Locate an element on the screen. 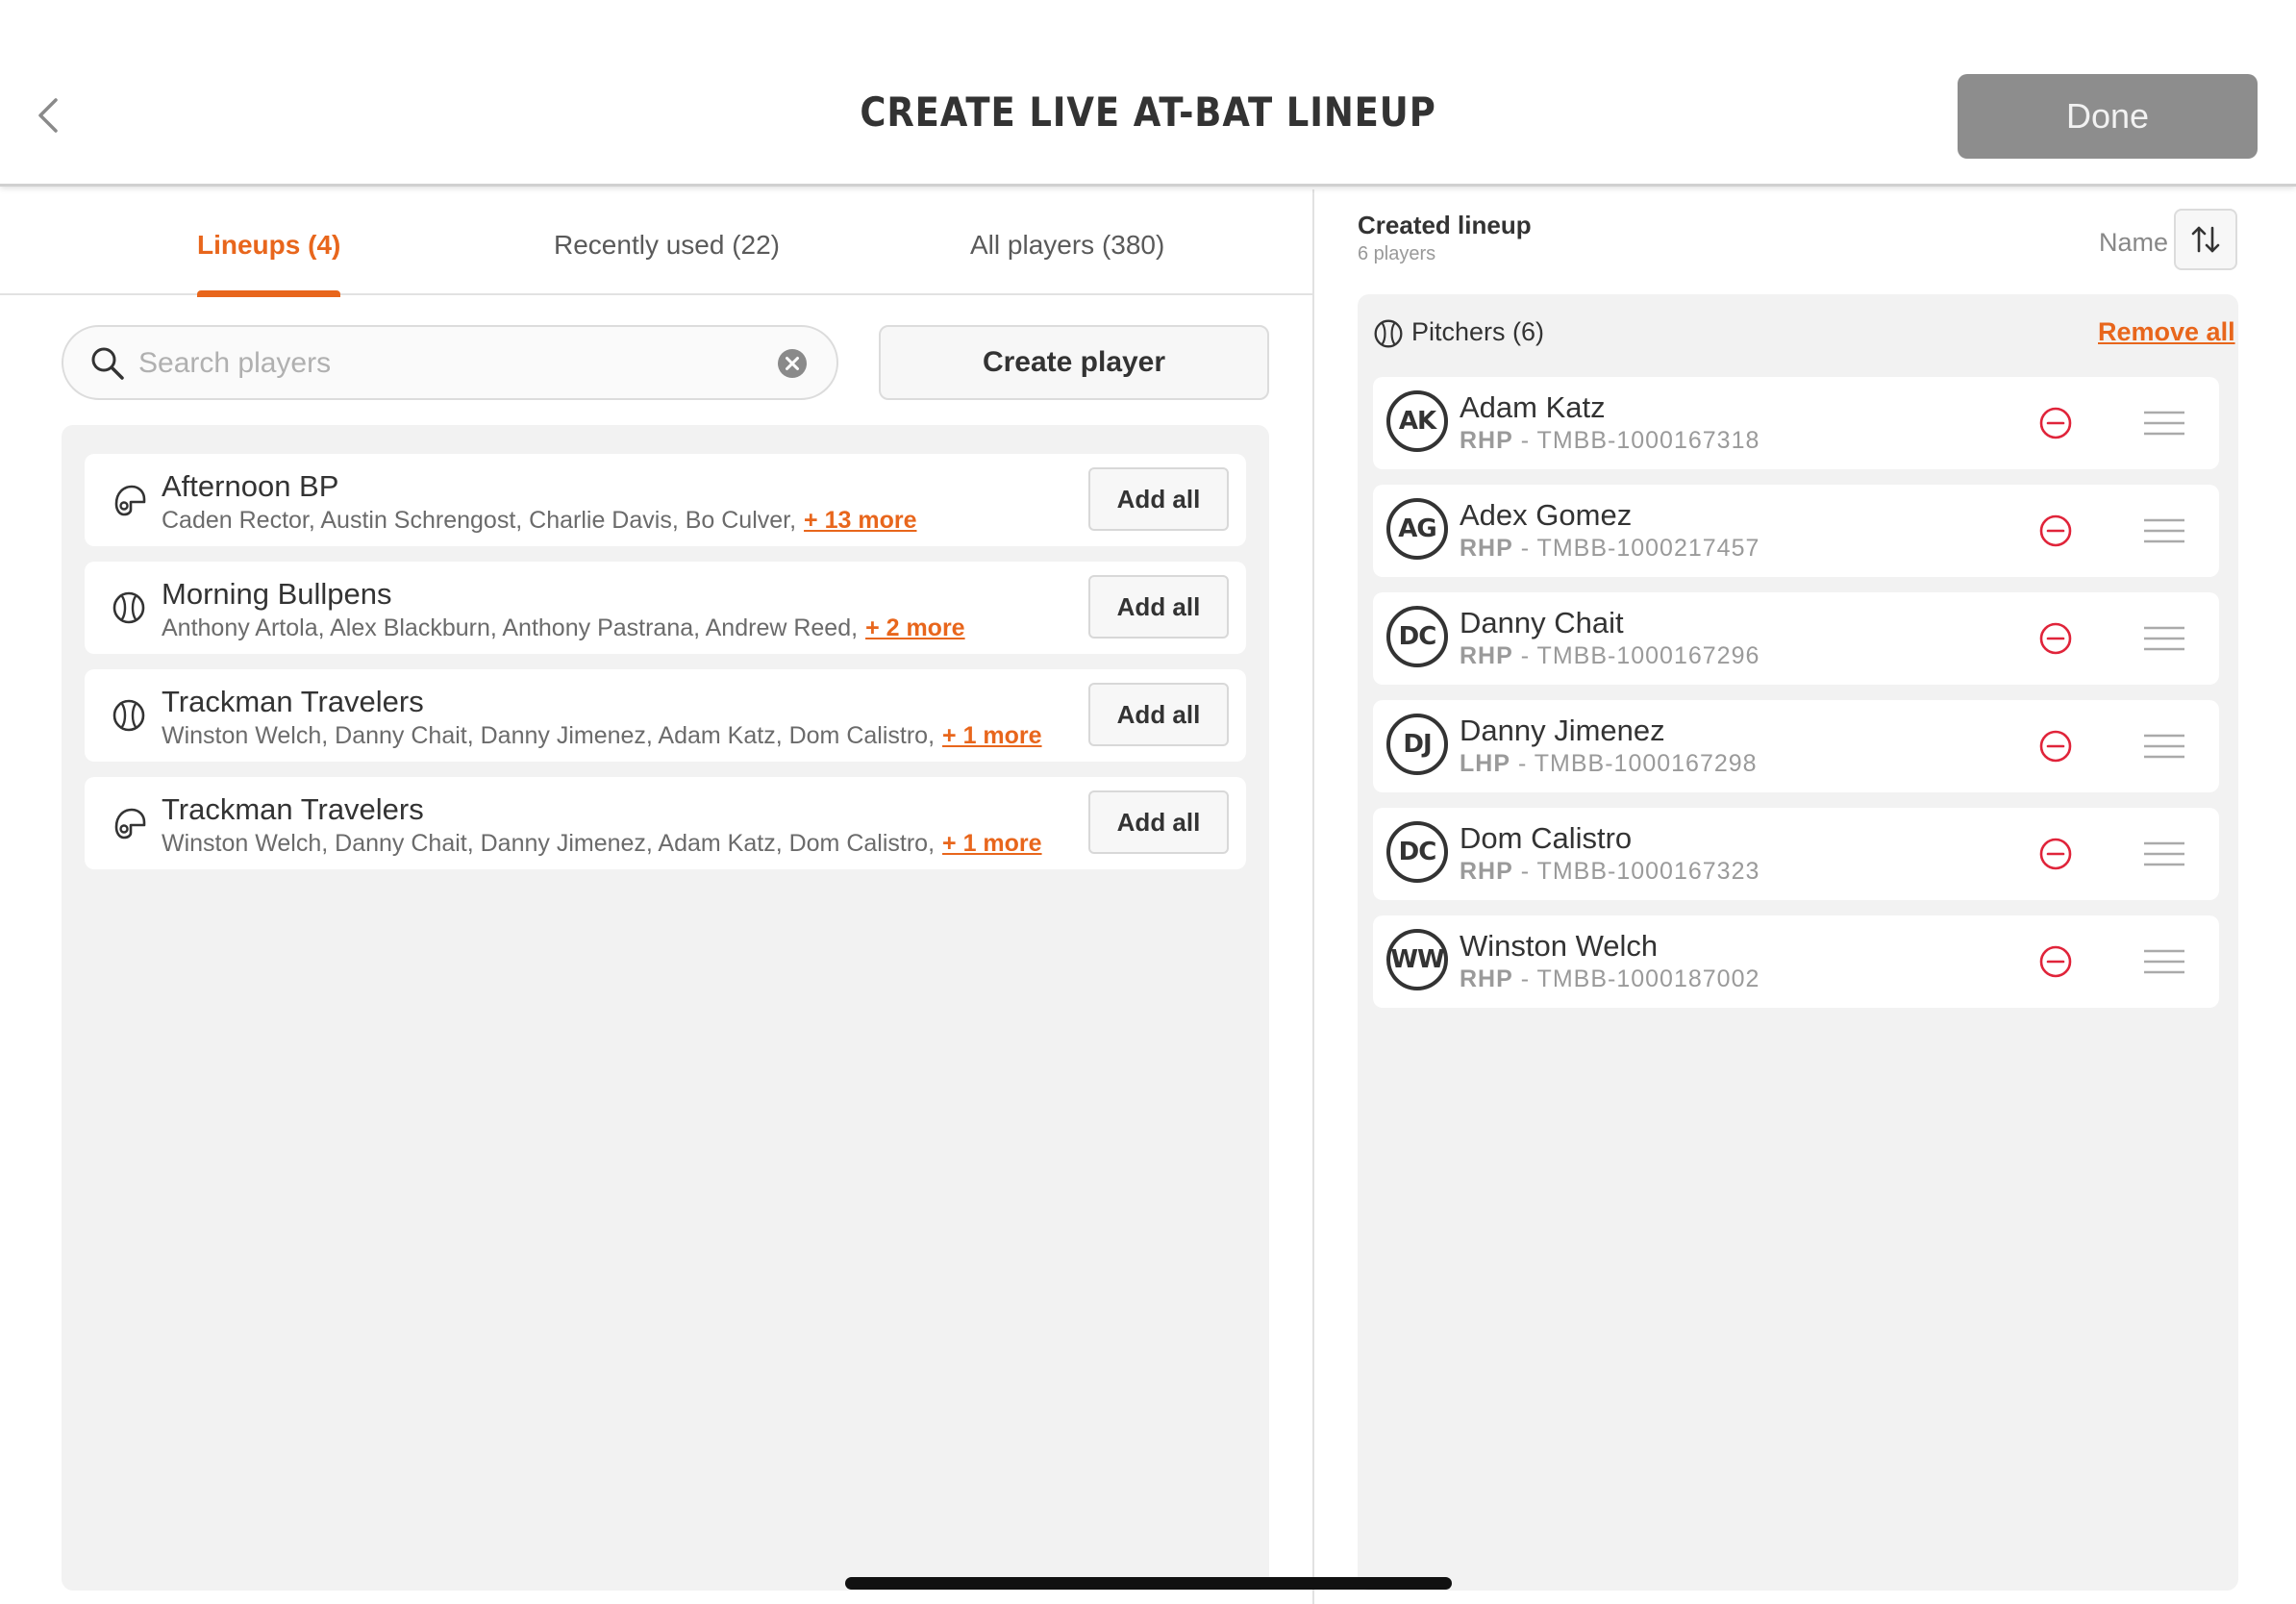 The image size is (2296, 1604). clear-search-icon is located at coordinates (792, 363).